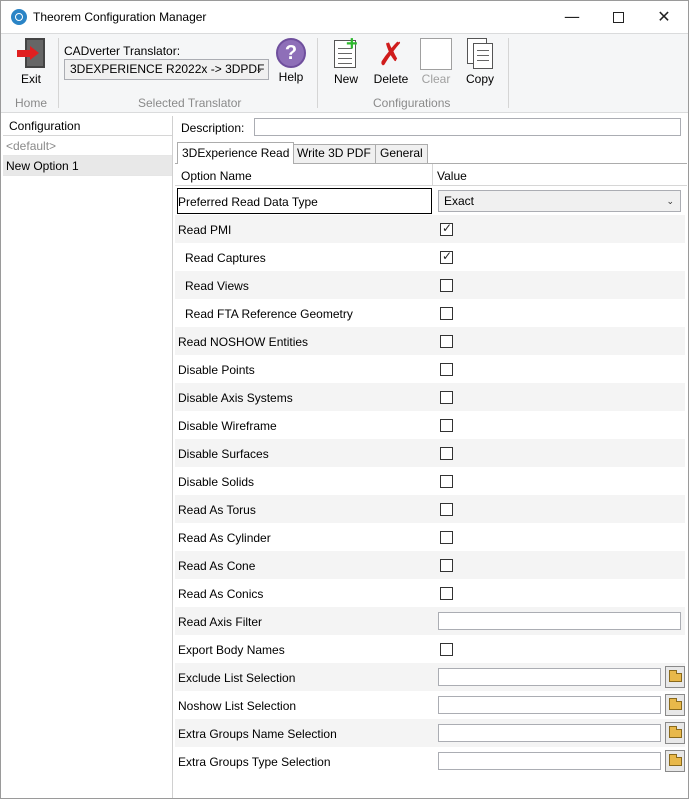 The image size is (689, 799). What do you see at coordinates (559, 621) in the screenshot?
I see `option-text-input` at bounding box center [559, 621].